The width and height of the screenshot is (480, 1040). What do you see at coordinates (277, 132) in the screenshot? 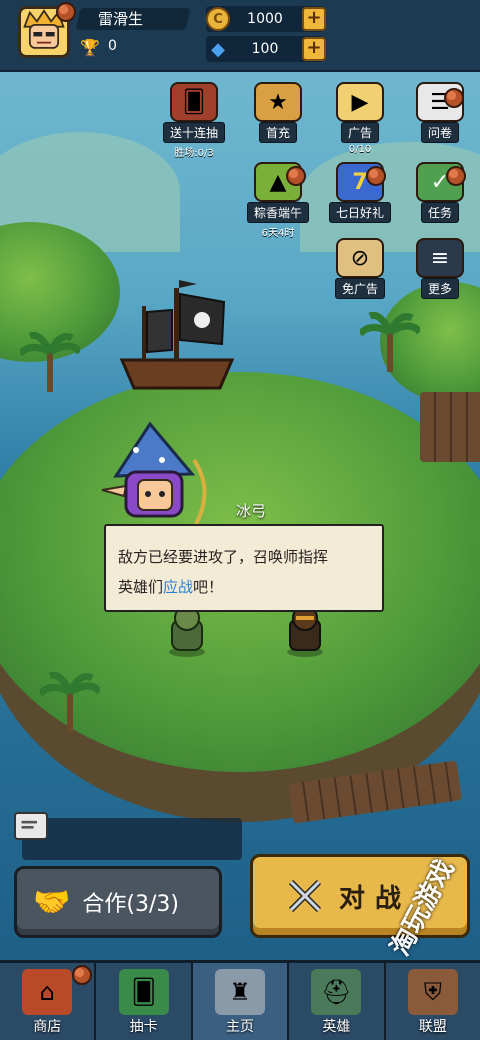
I see `feature-label: 首充` at bounding box center [277, 132].